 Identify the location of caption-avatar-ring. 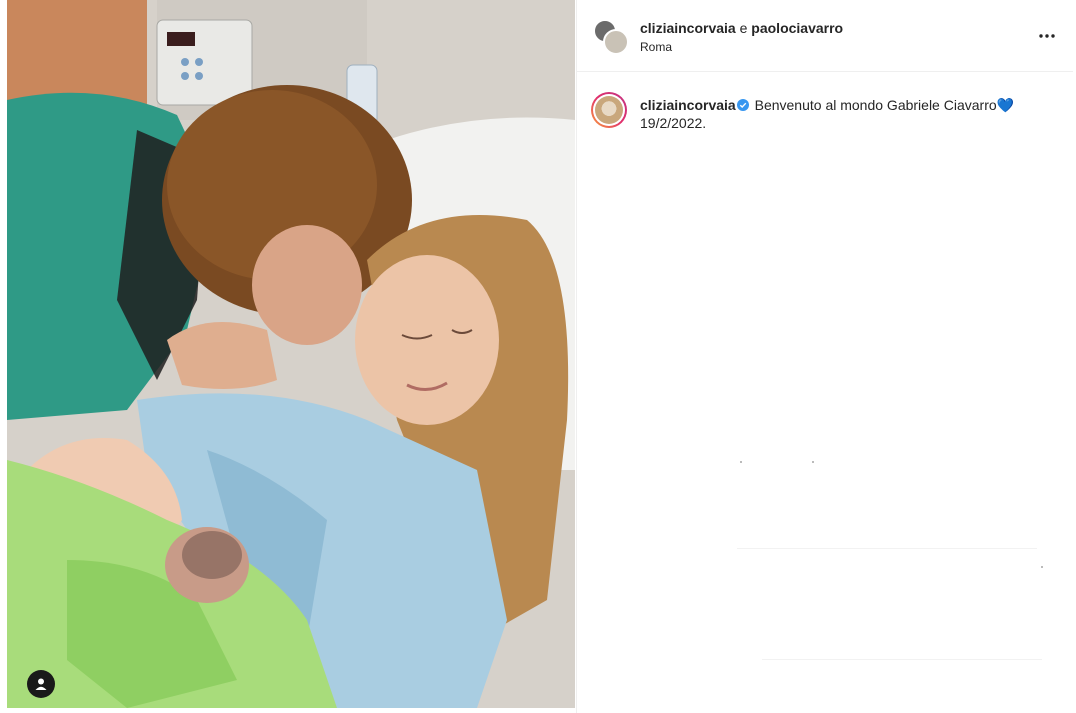
(609, 110).